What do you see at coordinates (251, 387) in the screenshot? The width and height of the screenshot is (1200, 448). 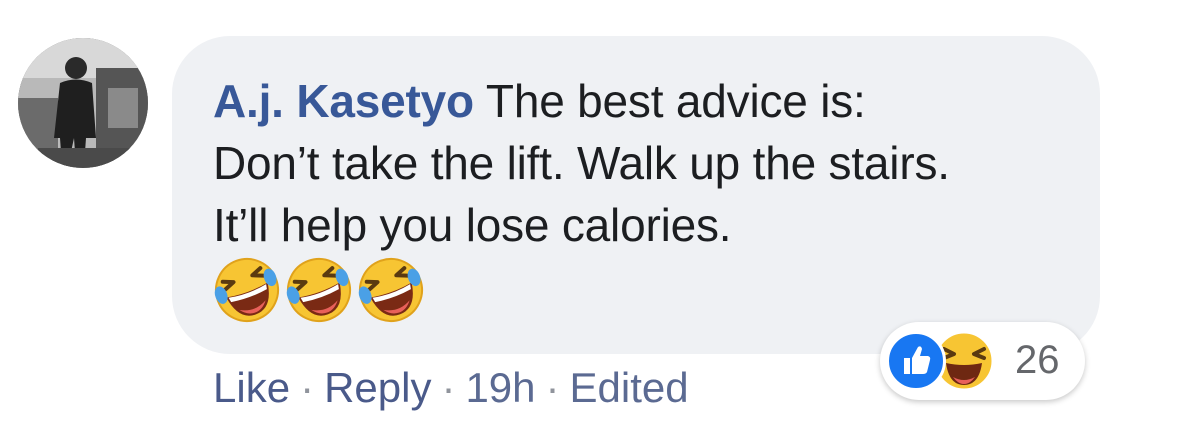 I see `like-link: Like` at bounding box center [251, 387].